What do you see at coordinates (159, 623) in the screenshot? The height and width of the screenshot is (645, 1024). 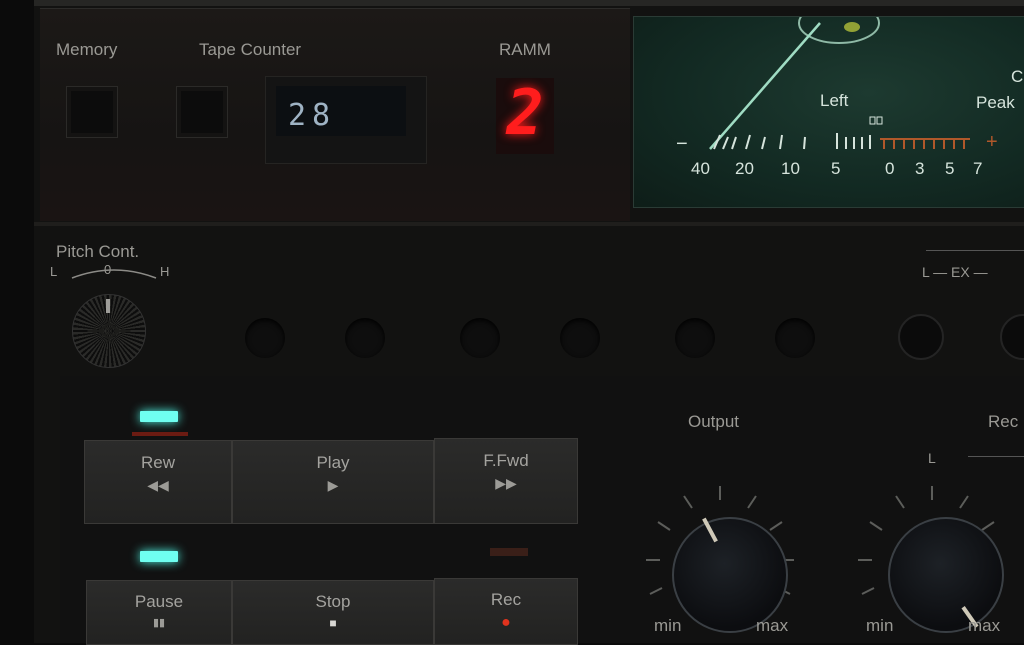 I see `pause-icon: ▮▮` at bounding box center [159, 623].